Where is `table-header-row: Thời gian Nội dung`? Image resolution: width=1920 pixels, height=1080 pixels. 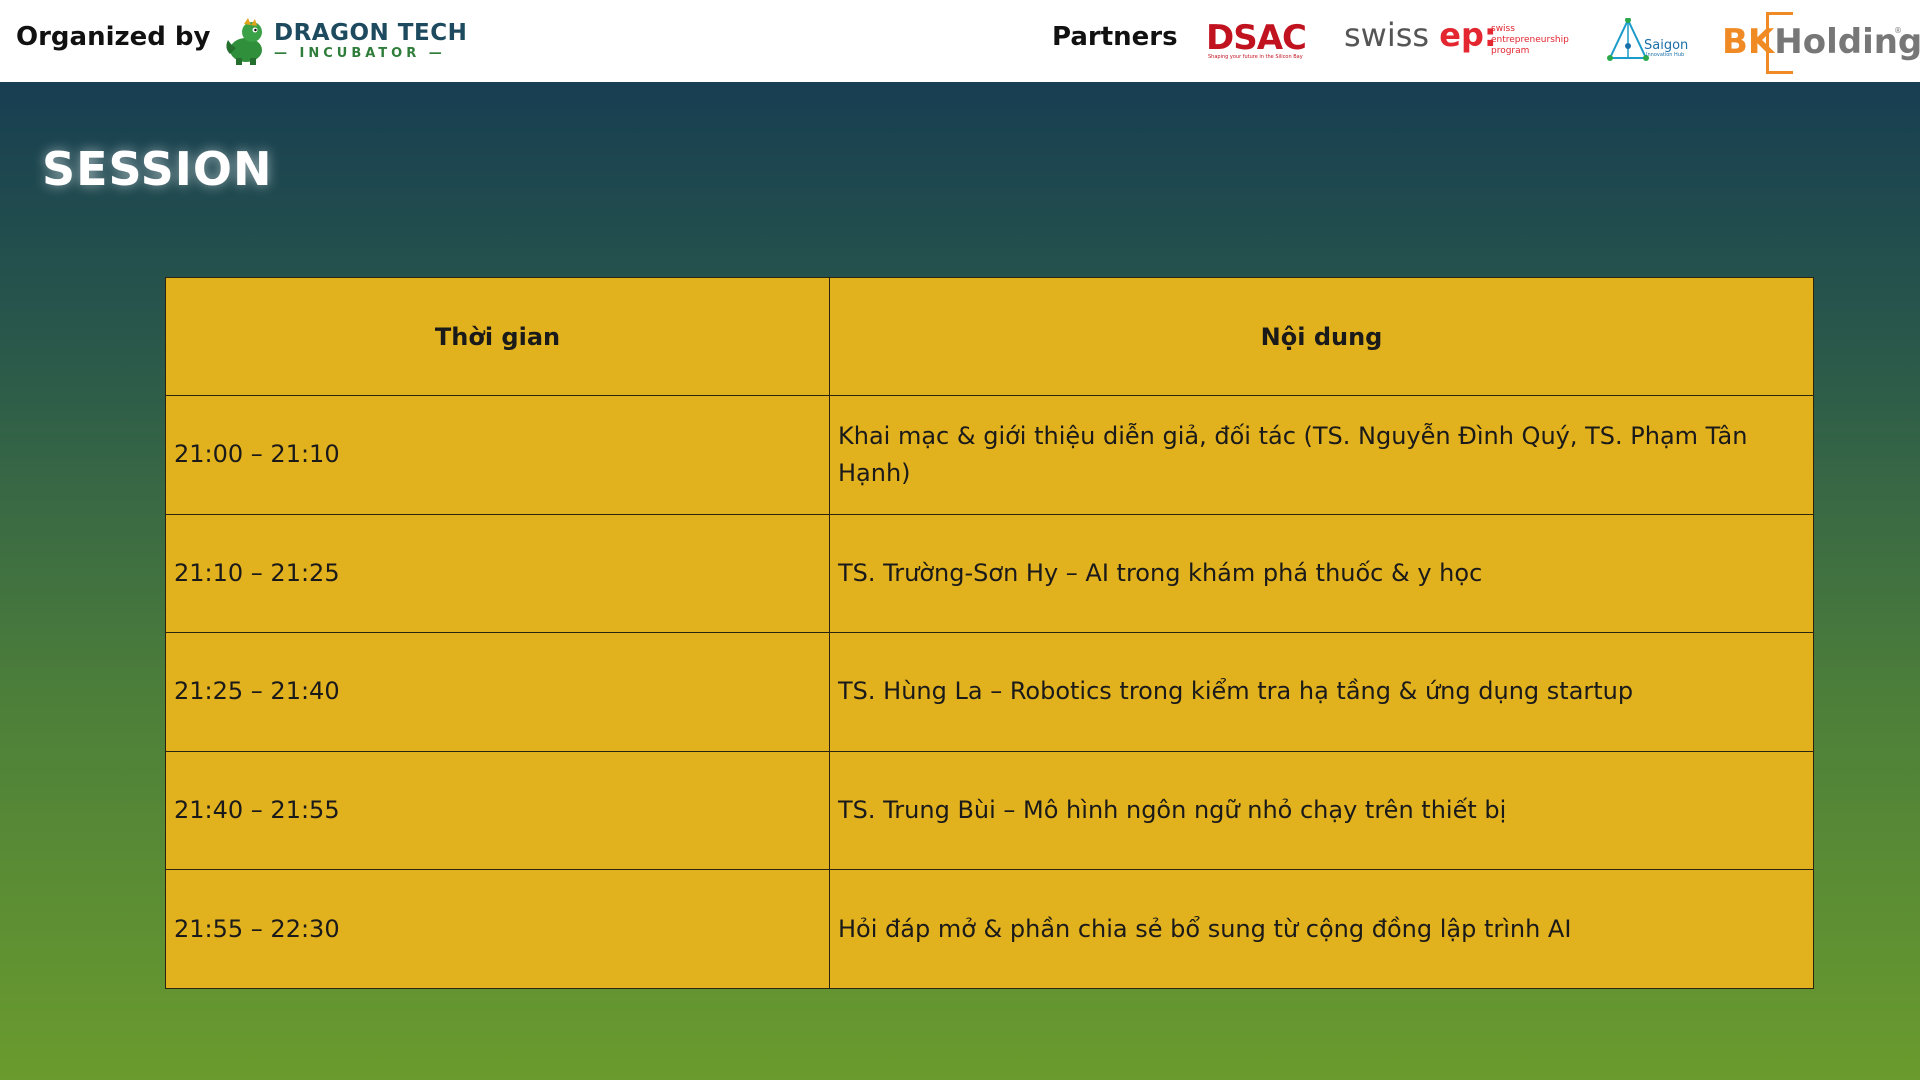 table-header-row: Thời gian Nội dung is located at coordinates (989, 336).